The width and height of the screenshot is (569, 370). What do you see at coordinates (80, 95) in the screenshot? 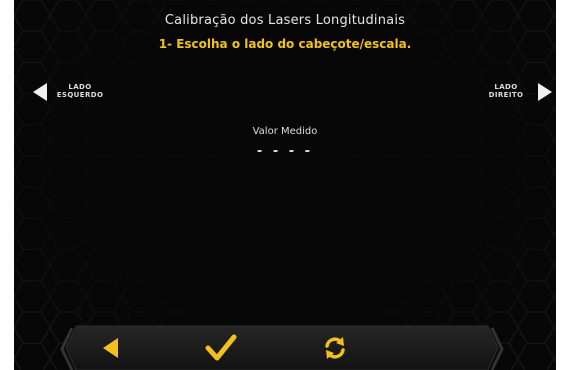
I see `left-side-line2: ESQUERDO` at bounding box center [80, 95].